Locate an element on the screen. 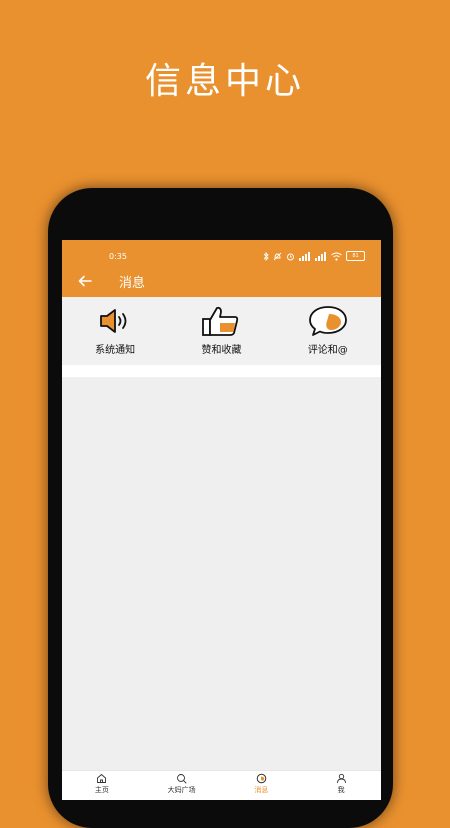 The image size is (450, 828). thumbs-up-icon is located at coordinates (220, 321).